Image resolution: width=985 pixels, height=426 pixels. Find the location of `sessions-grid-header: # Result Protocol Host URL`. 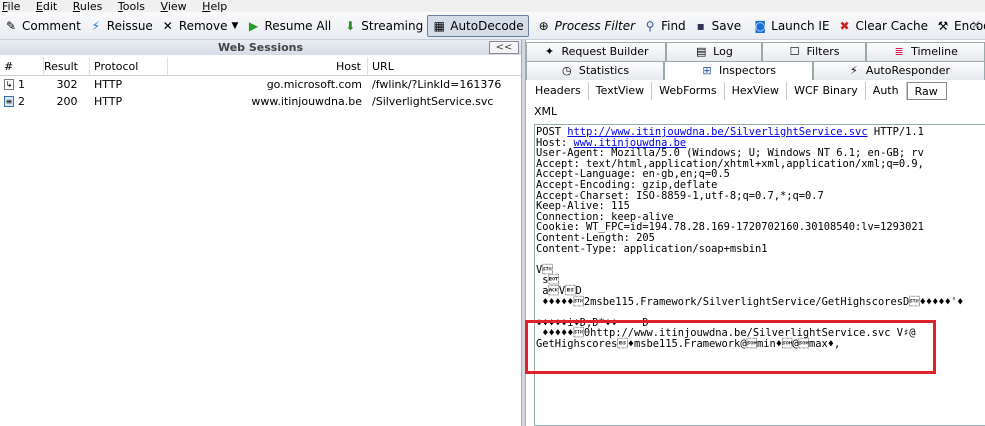

sessions-grid-header: # Result Protocol Host URL is located at coordinates (260, 66).